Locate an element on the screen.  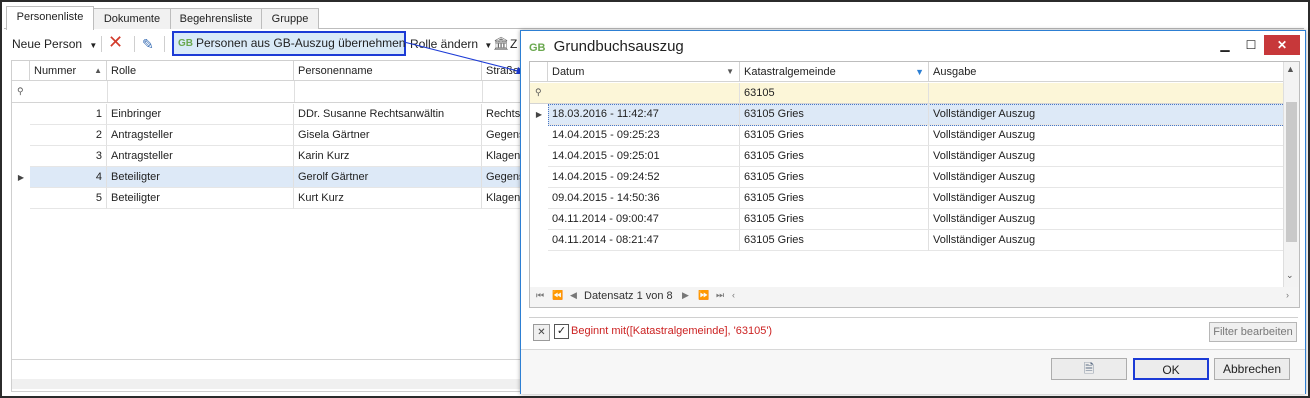
dialog-footer: 🗎 OK Abbrechen is located at coordinates (913, 371).